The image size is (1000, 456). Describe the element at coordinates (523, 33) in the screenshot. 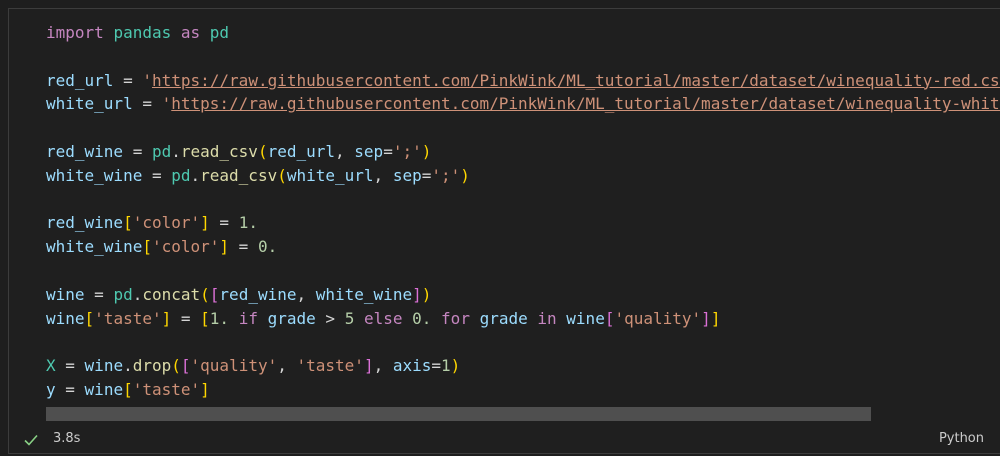

I see `code-line: import pandas as pd` at that location.